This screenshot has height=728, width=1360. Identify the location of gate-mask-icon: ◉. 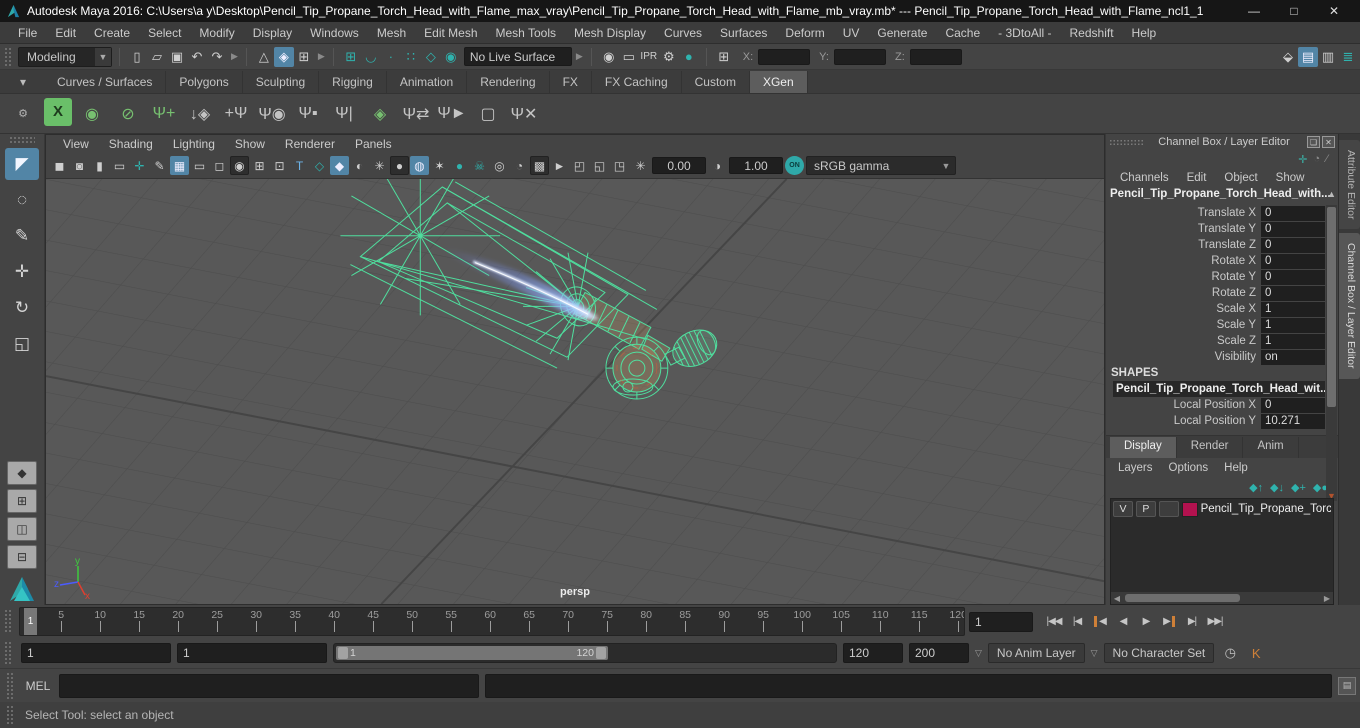
(239, 165).